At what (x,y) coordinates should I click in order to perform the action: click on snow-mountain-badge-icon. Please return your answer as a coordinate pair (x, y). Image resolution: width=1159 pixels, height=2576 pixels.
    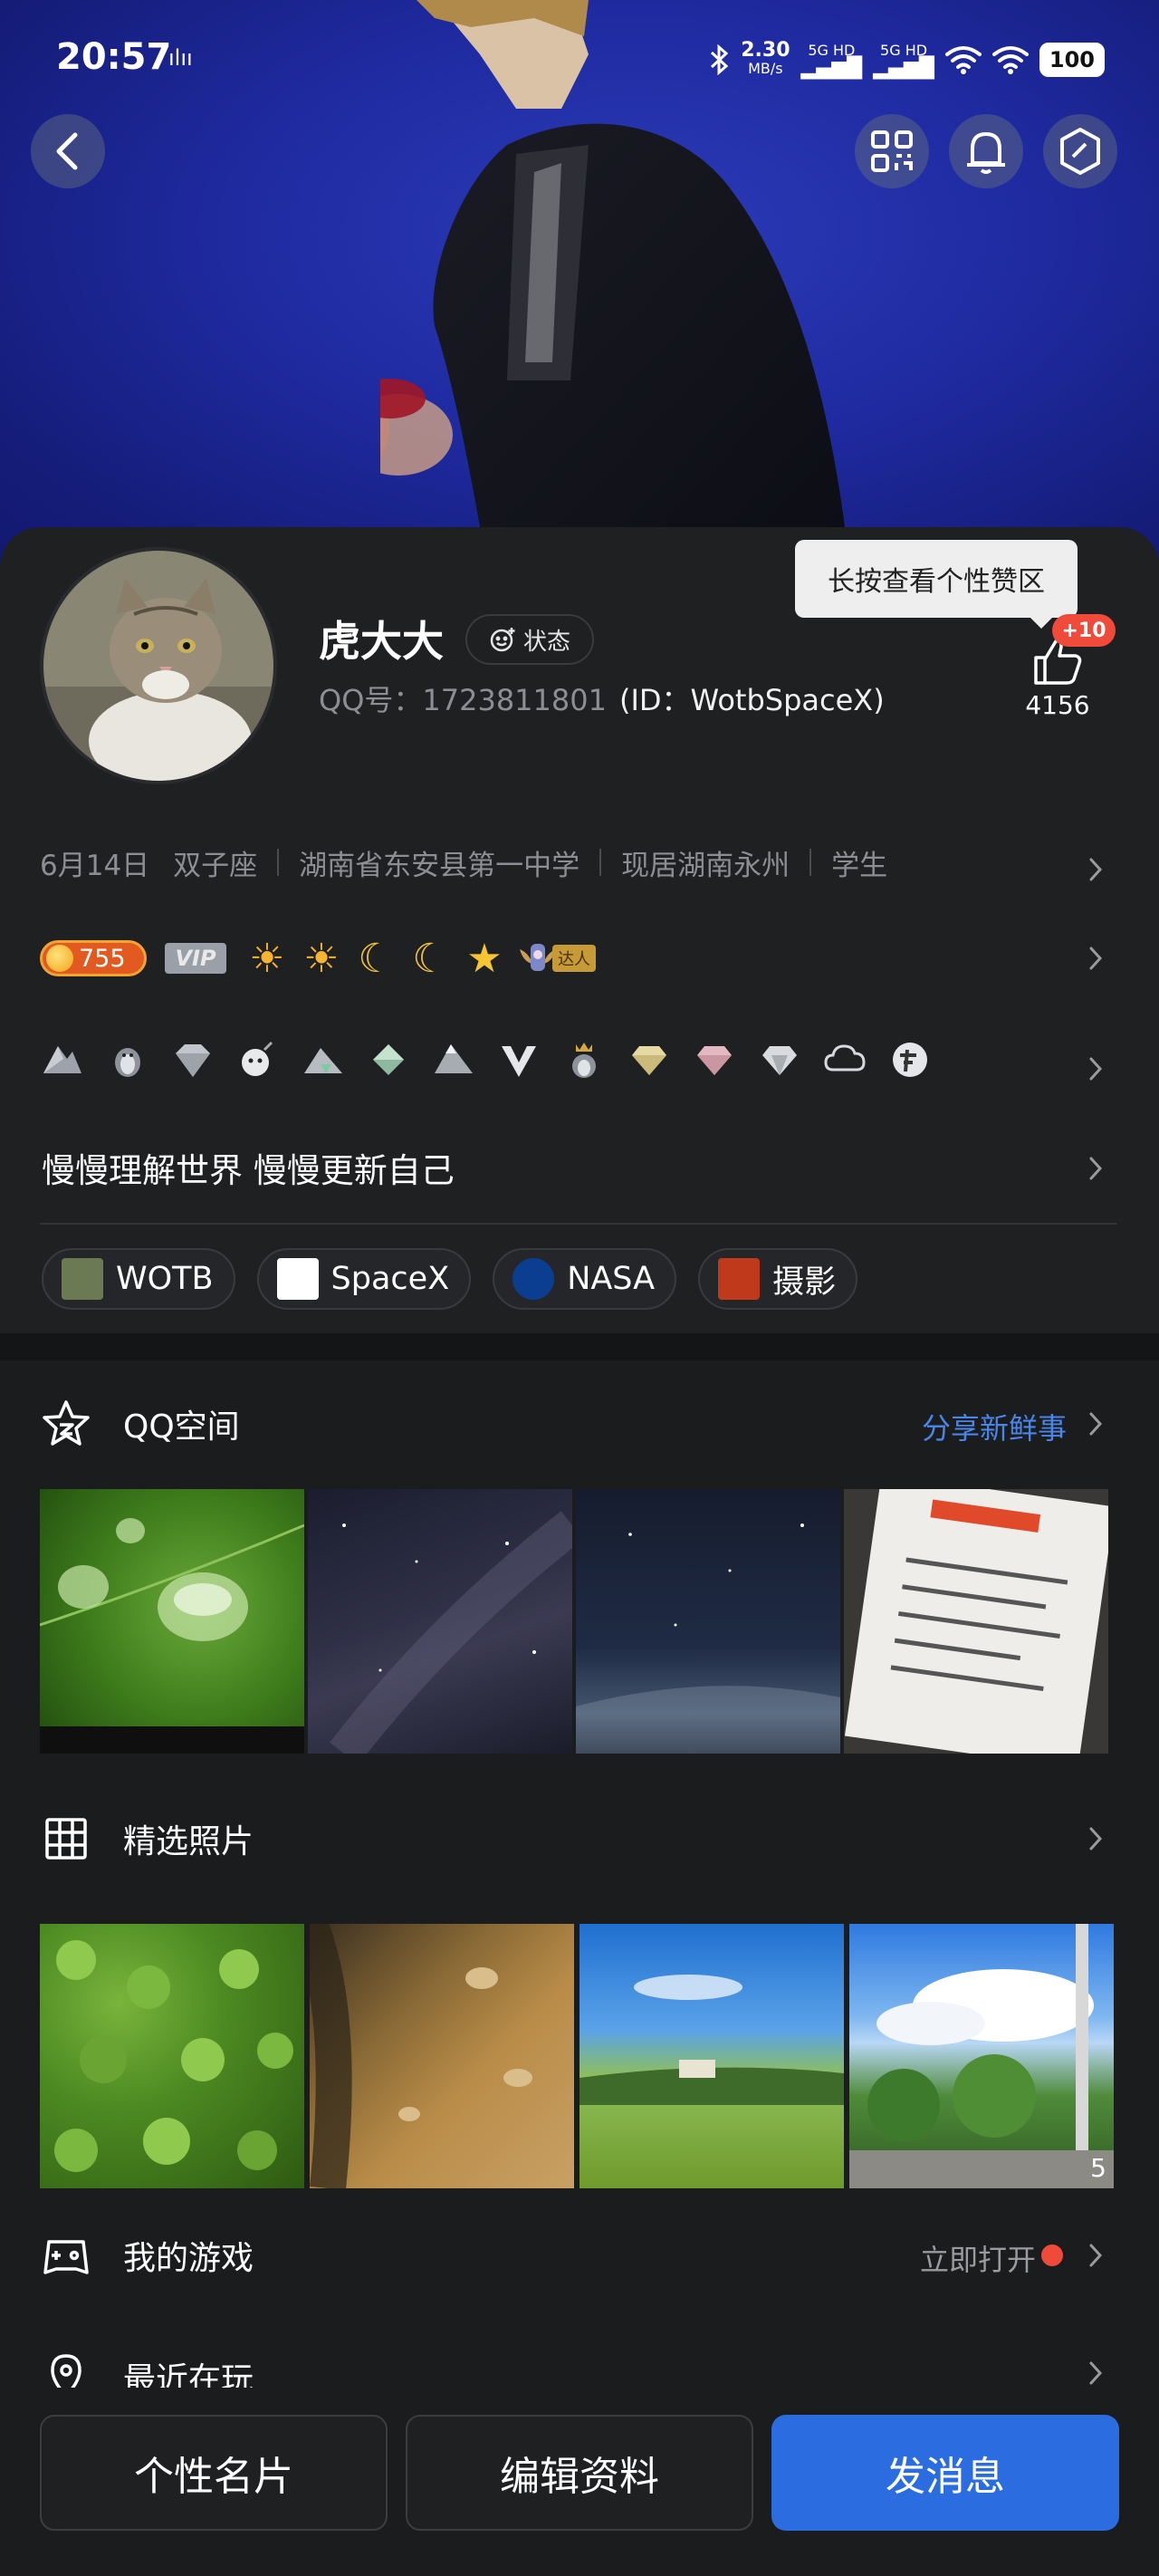
    Looking at the image, I should click on (454, 1058).